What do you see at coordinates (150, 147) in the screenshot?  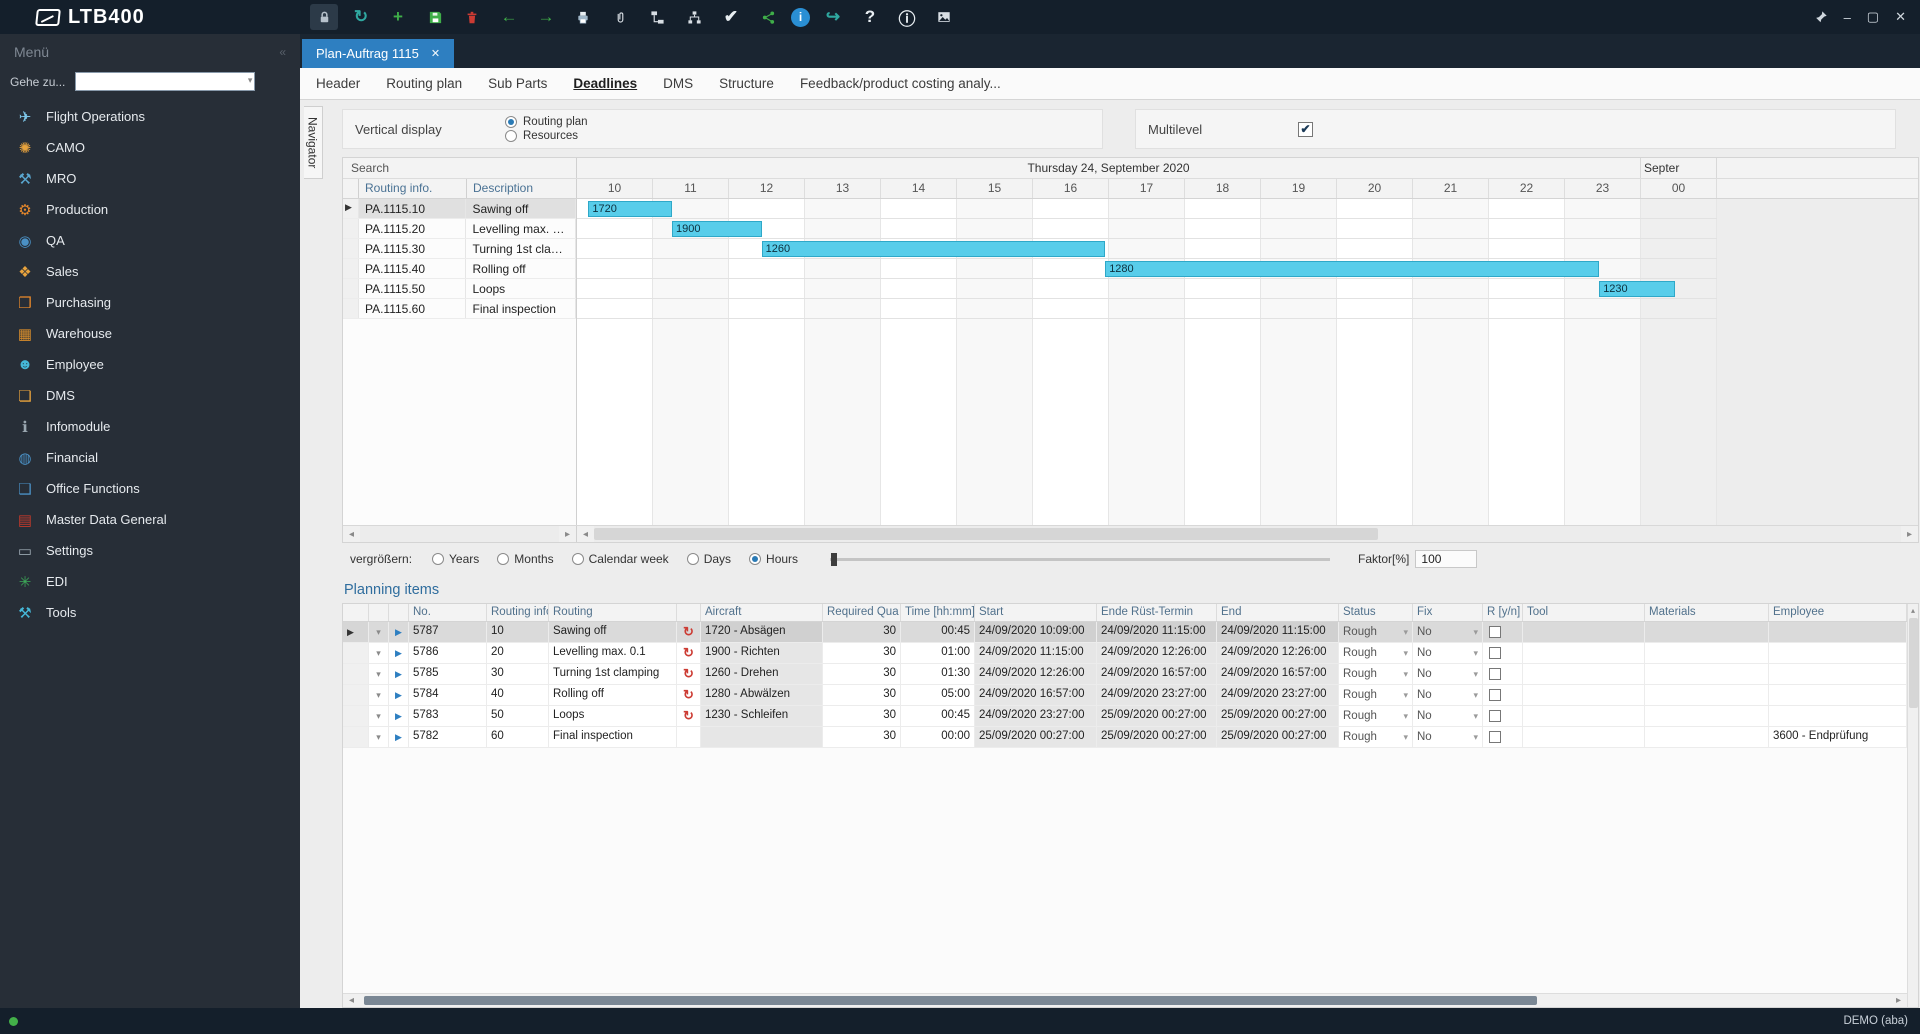 I see `sidebar-item-camo: ✺ CAMO` at bounding box center [150, 147].